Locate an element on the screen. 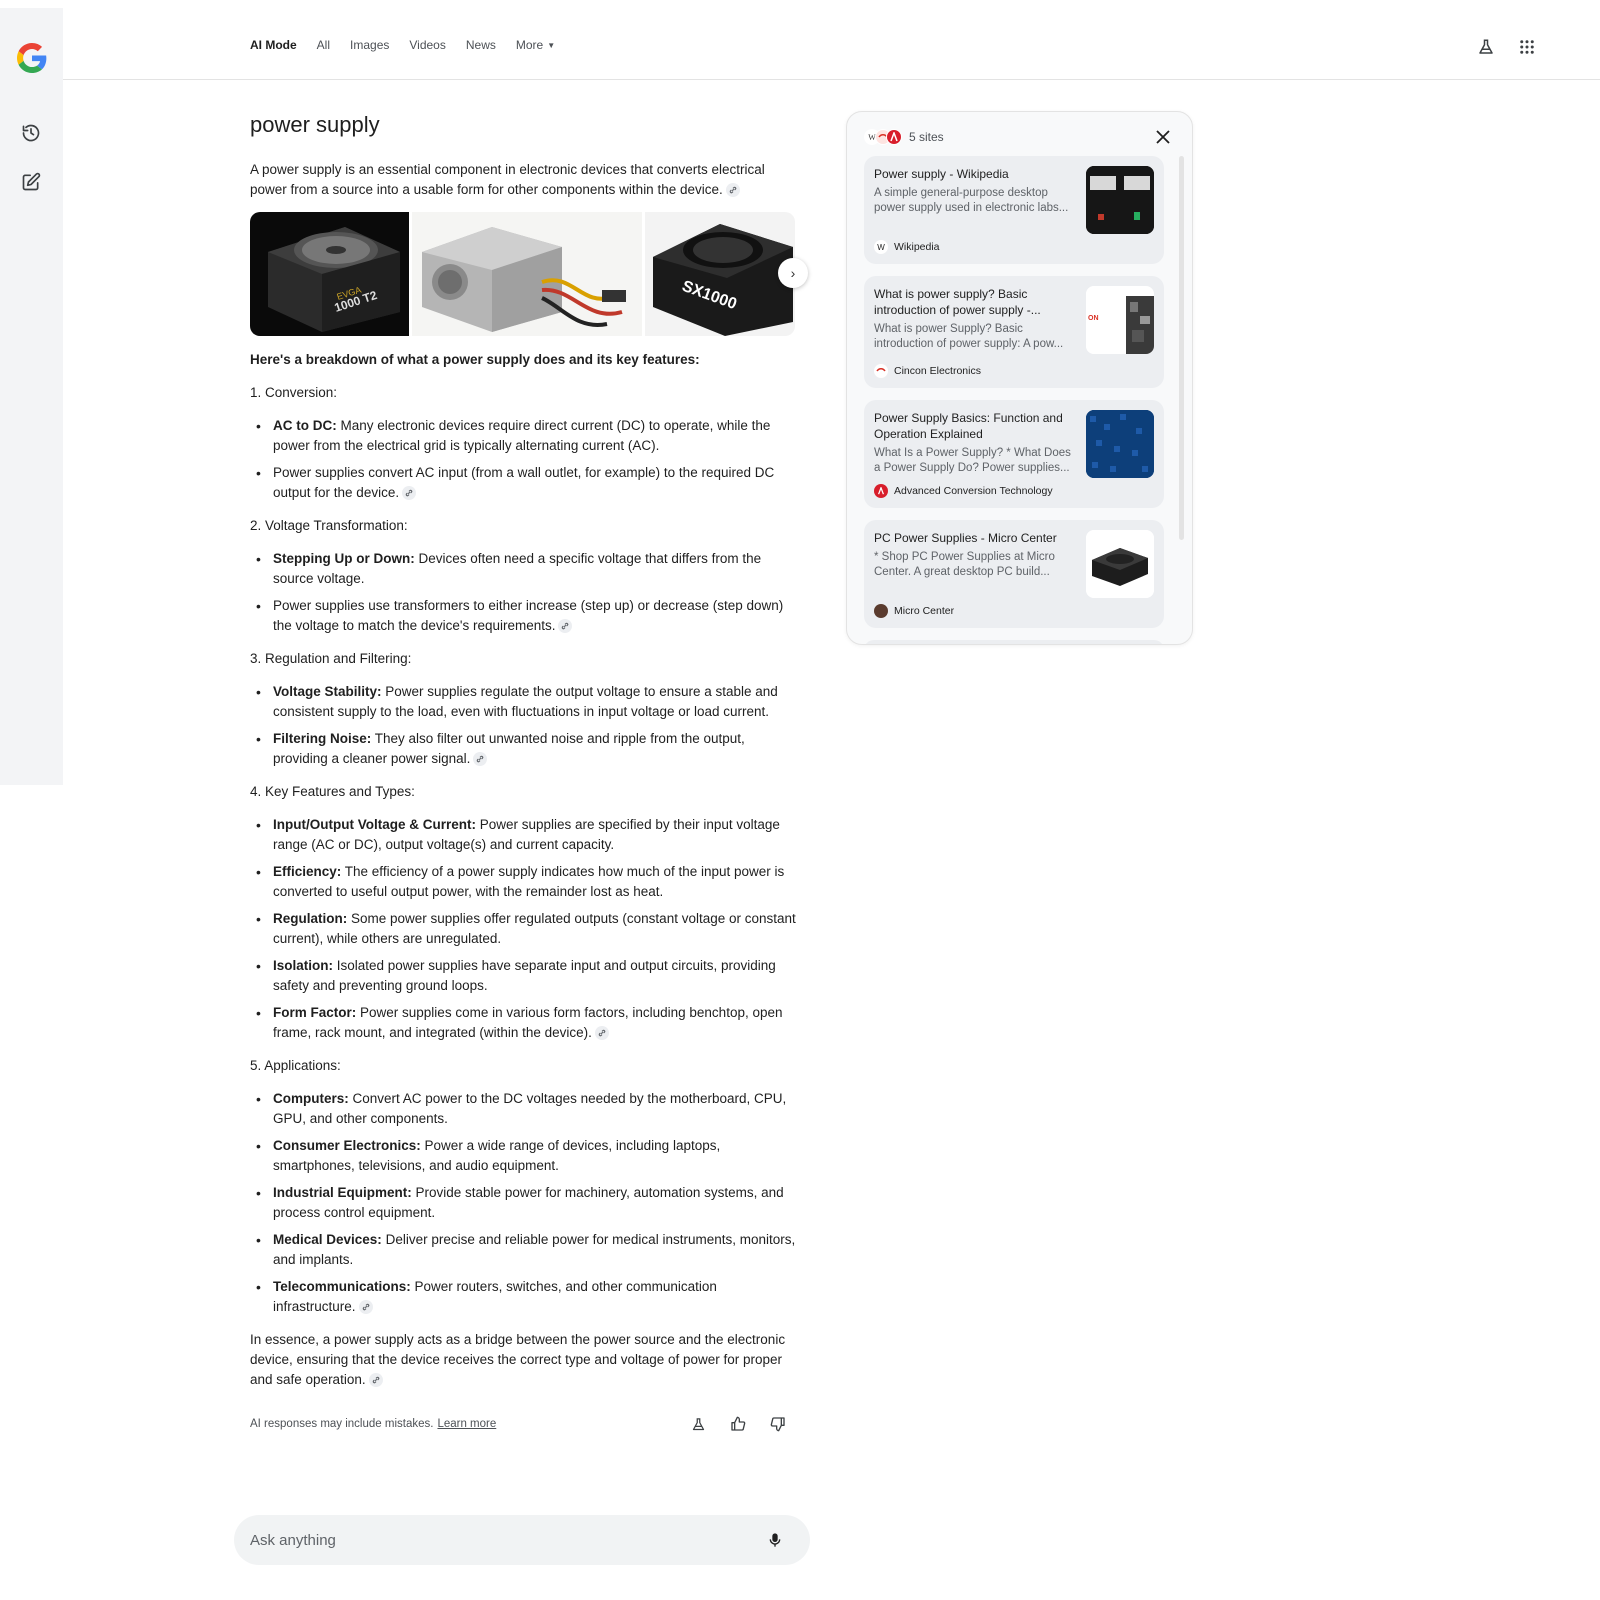 The width and height of the screenshot is (1600, 1600). tab-label: All is located at coordinates (323, 45).